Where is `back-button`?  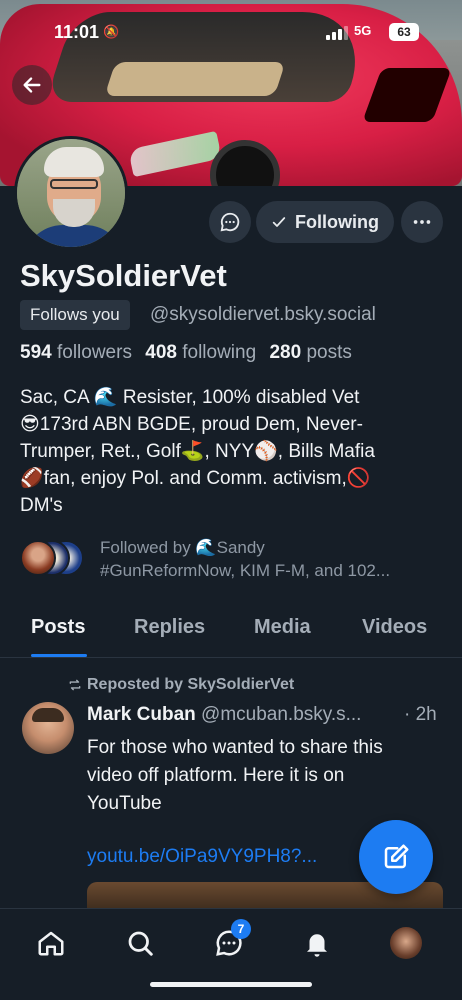
back-button is located at coordinates (32, 85).